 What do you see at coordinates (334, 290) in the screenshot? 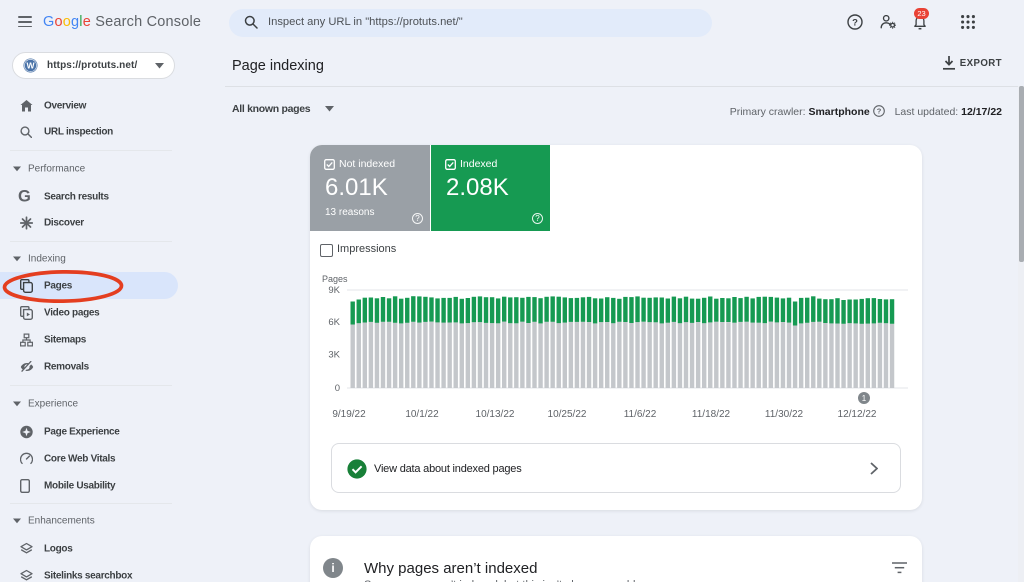
I see `svg-text: 9K` at bounding box center [334, 290].